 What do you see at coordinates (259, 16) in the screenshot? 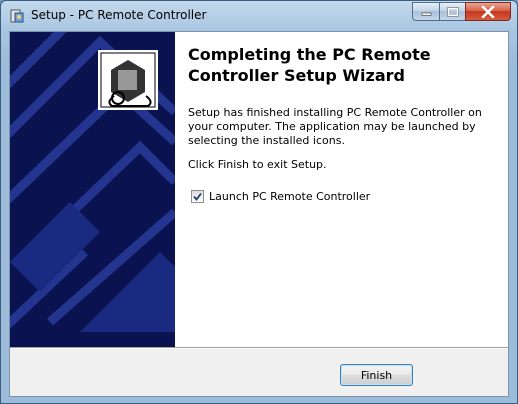
I see `title-bar: Setup - PC Remote Controller` at bounding box center [259, 16].